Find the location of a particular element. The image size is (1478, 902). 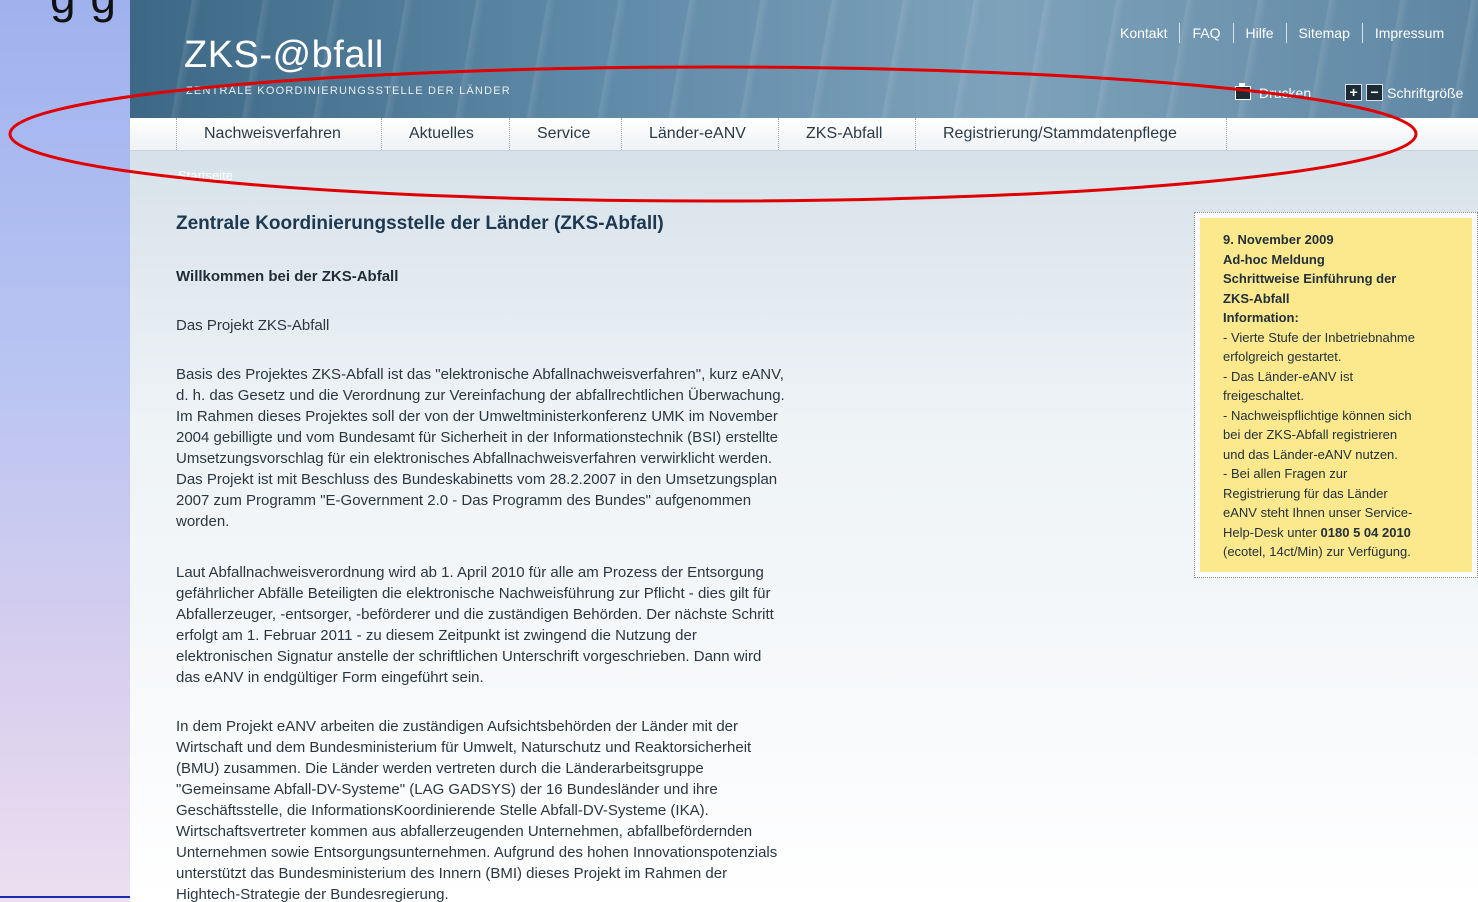

link-impressum: Impressum is located at coordinates (1409, 33).